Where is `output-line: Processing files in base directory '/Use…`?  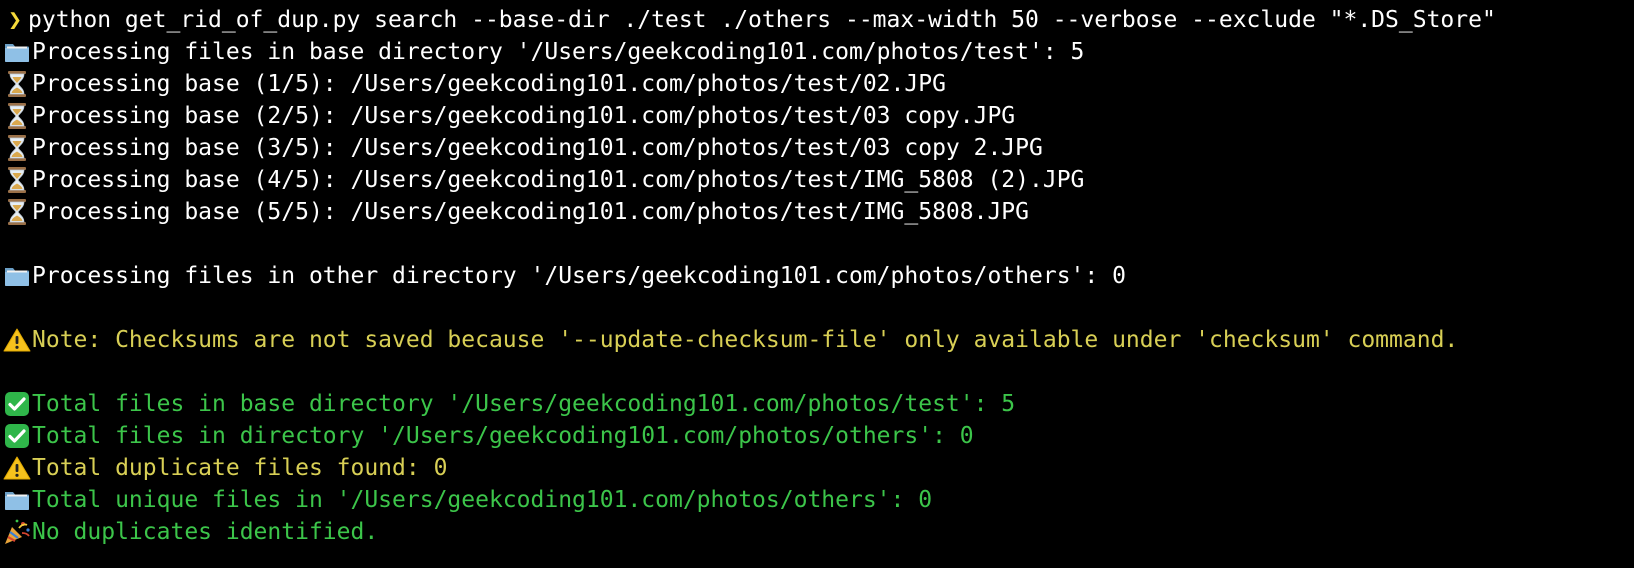
output-line: Processing files in base directory '/Use… is located at coordinates (818, 52).